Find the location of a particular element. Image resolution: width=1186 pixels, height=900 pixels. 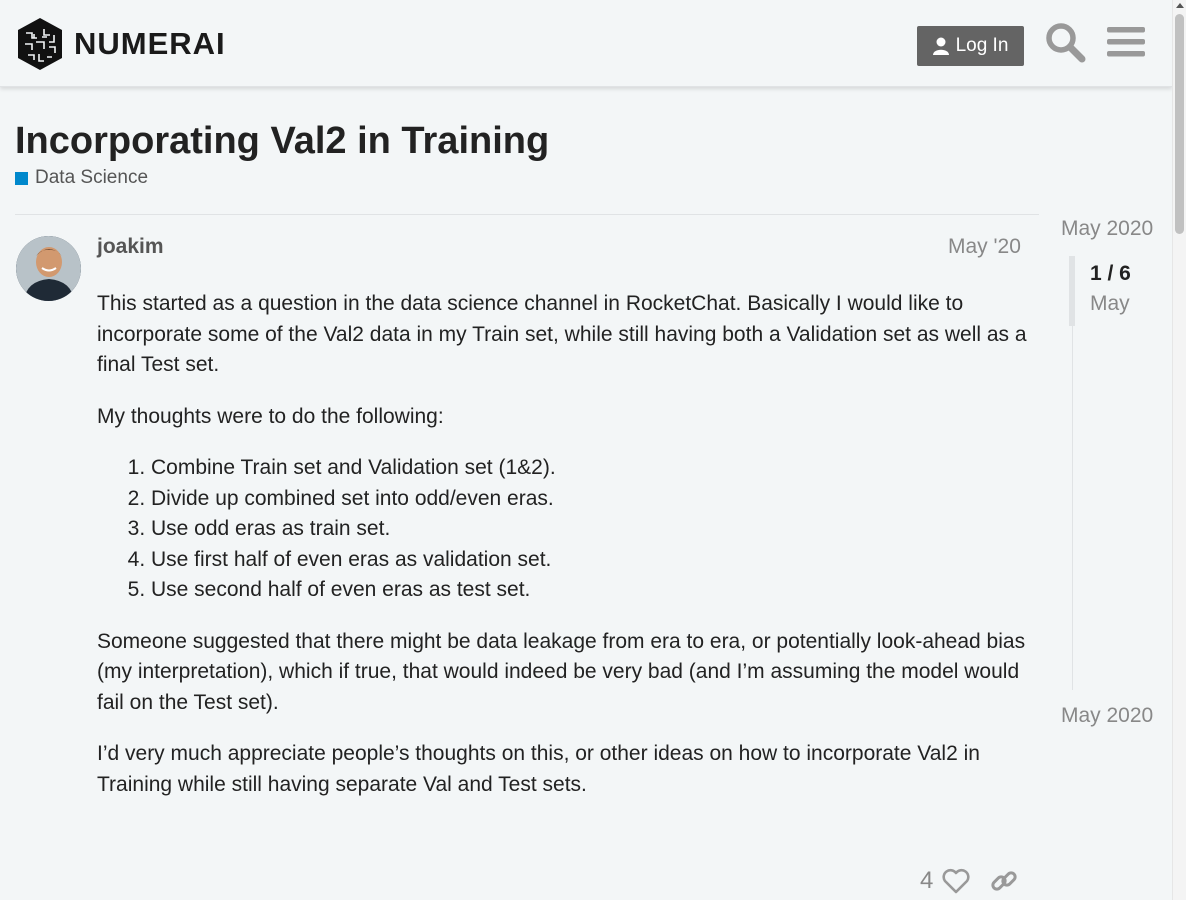

user-avatar-icon is located at coordinates (48, 268).